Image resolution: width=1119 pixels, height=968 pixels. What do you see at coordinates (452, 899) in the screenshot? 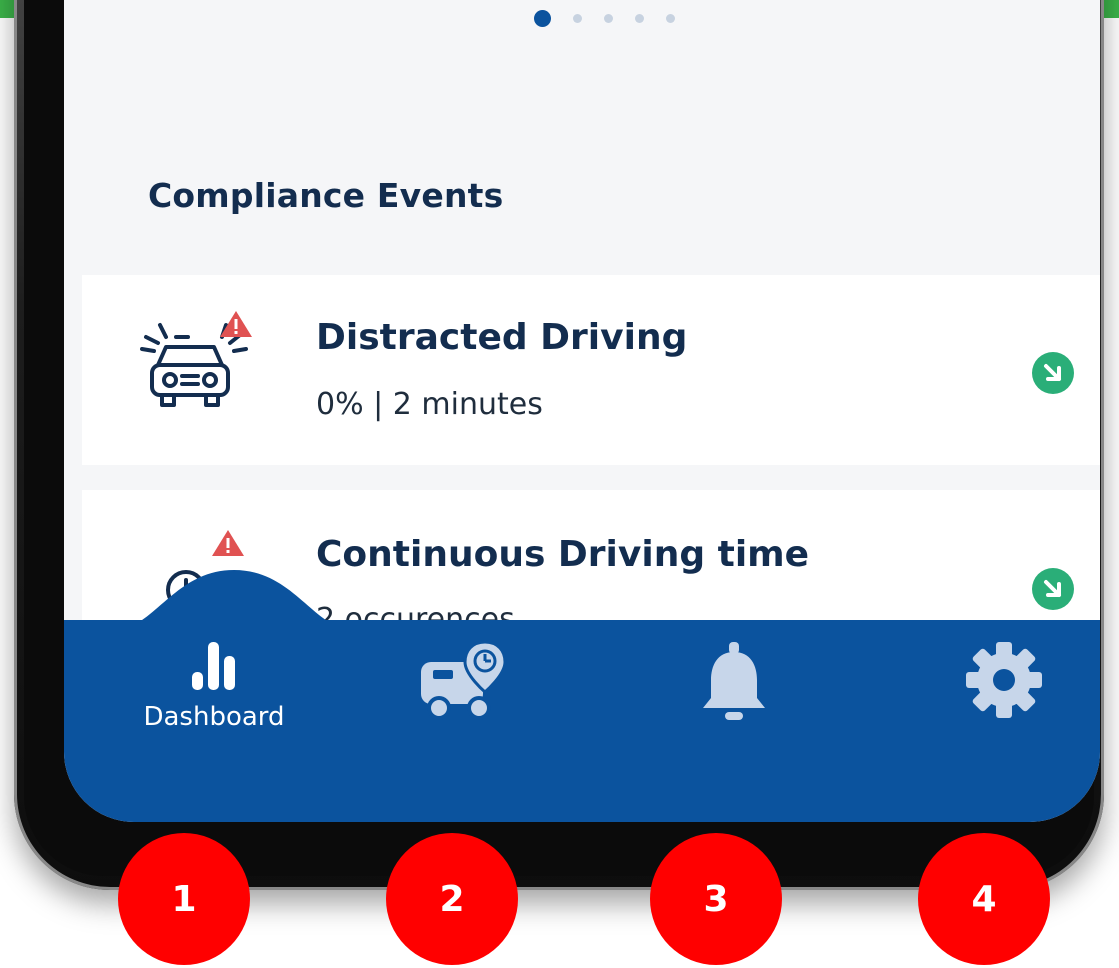
I see `callout-badge-2: 2` at bounding box center [452, 899].